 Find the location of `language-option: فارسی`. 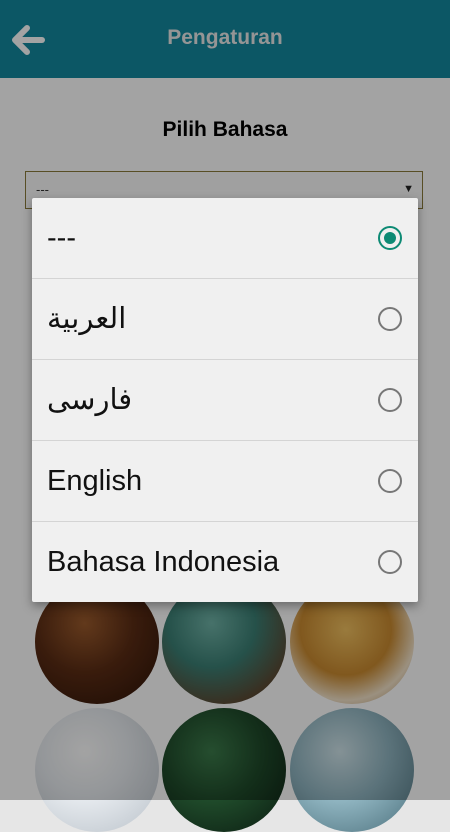

language-option: فارسی is located at coordinates (225, 400).